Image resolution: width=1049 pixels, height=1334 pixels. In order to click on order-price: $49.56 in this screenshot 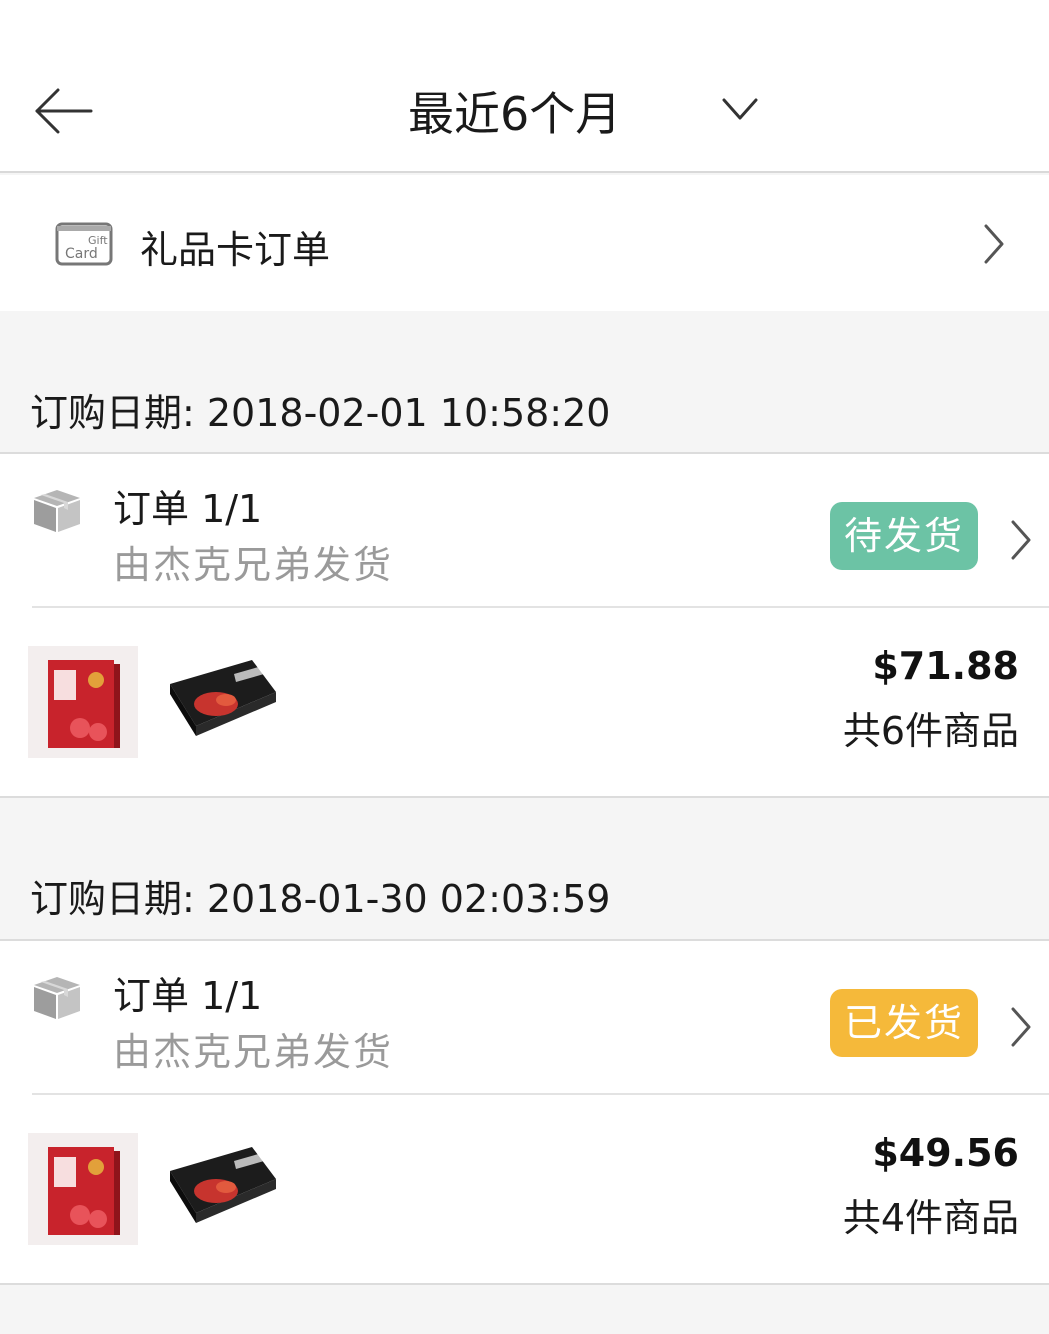, I will do `click(945, 1153)`.